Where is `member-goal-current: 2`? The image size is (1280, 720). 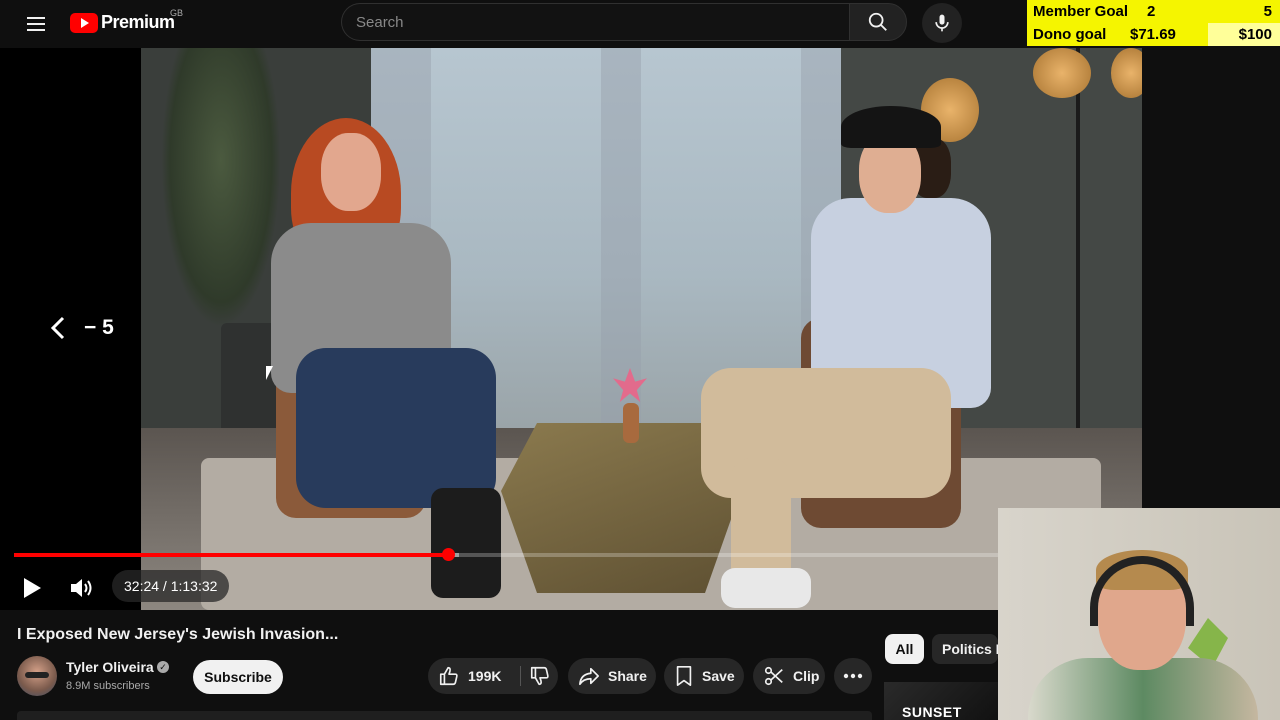
member-goal-current: 2 is located at coordinates (1151, 11).